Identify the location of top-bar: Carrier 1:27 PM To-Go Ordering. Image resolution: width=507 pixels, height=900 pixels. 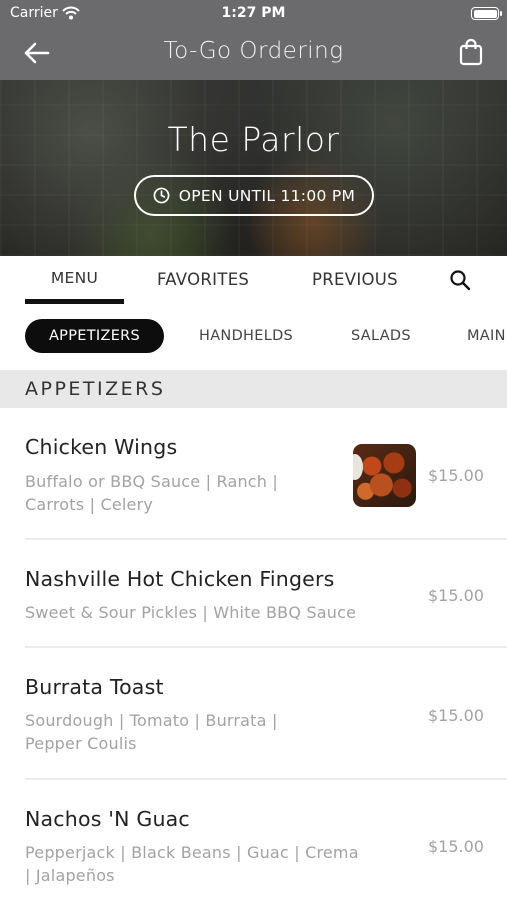
(253, 40).